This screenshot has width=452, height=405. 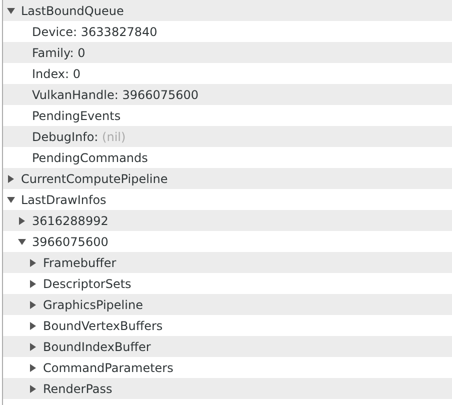 What do you see at coordinates (87, 283) in the screenshot?
I see `tree-item: DescriptorSets` at bounding box center [87, 283].